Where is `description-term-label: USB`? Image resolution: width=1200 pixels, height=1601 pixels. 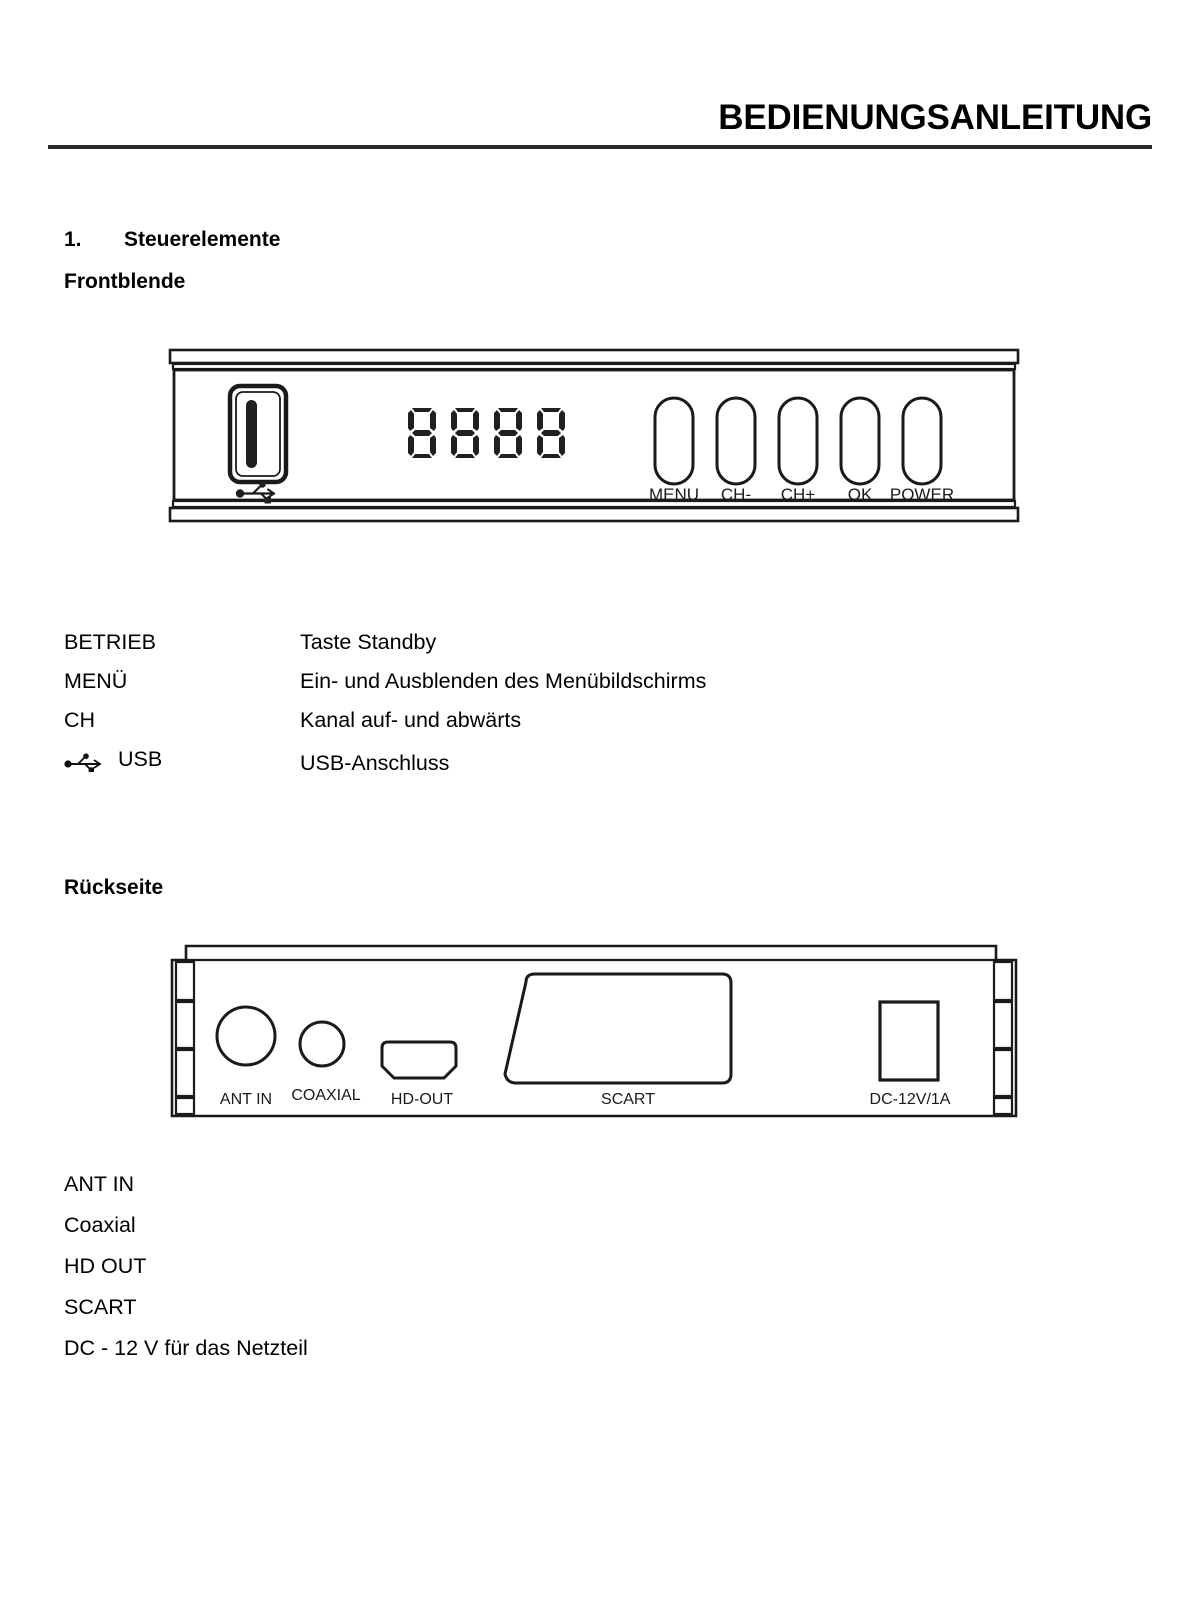
description-term-label: USB is located at coordinates (140, 759).